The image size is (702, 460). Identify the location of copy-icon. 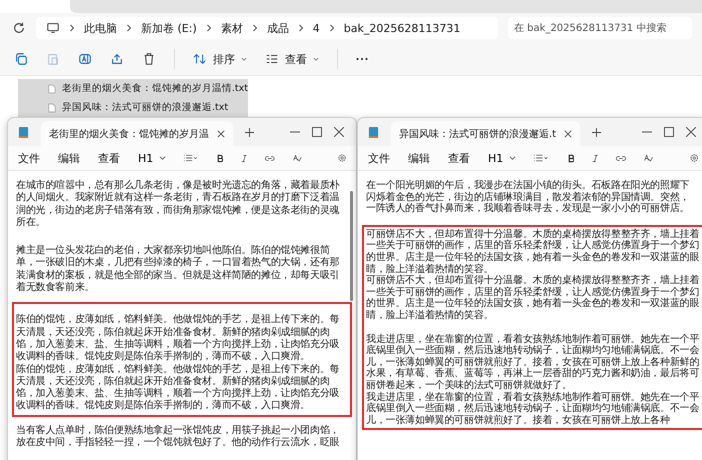
(21, 59).